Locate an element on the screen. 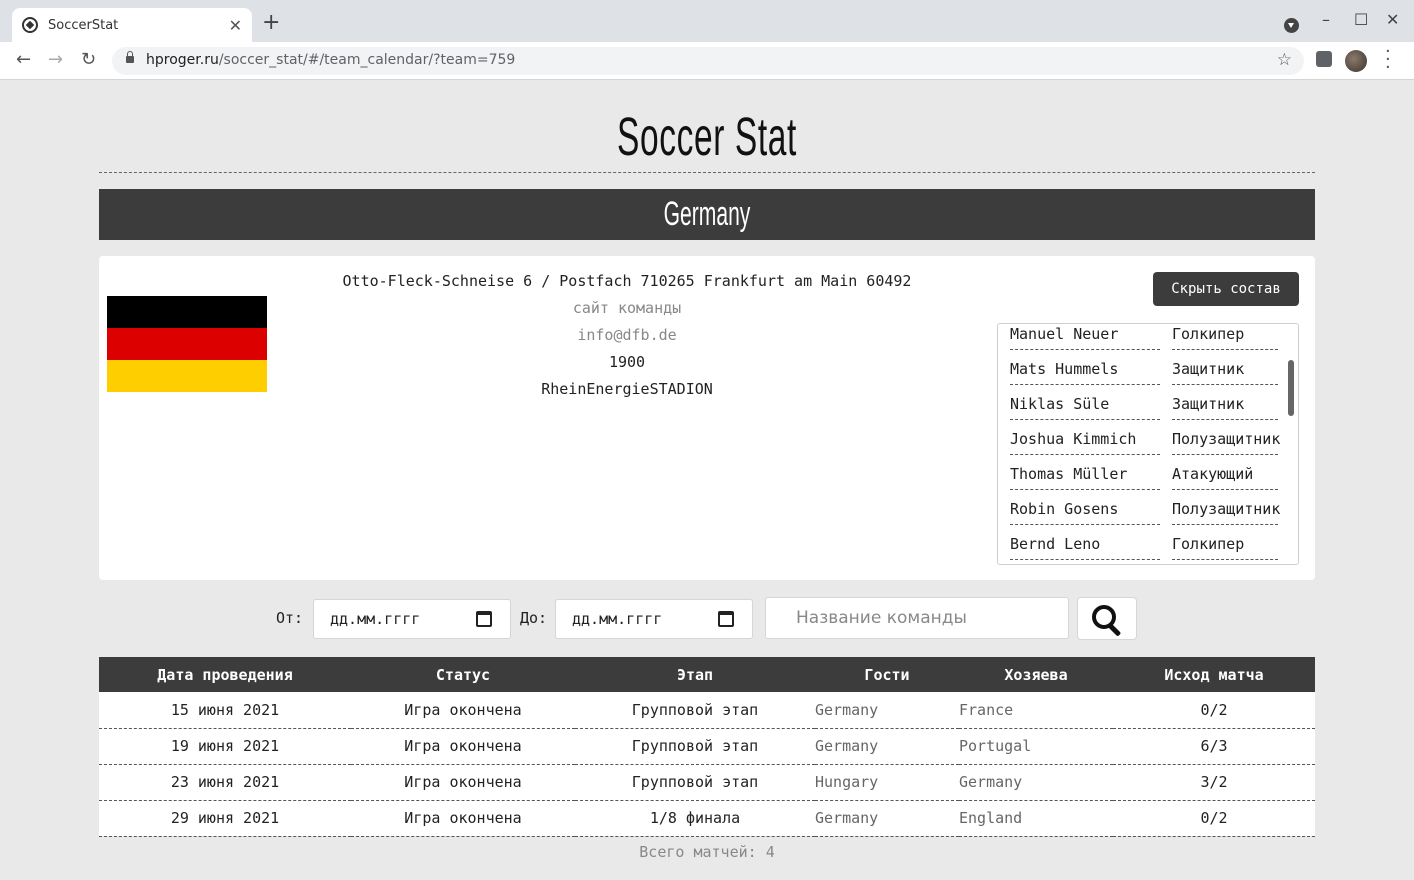 The width and height of the screenshot is (1414, 880). browser-tab-bar: SoccerStat ✕ + – ☐ ✕ is located at coordinates (707, 21).